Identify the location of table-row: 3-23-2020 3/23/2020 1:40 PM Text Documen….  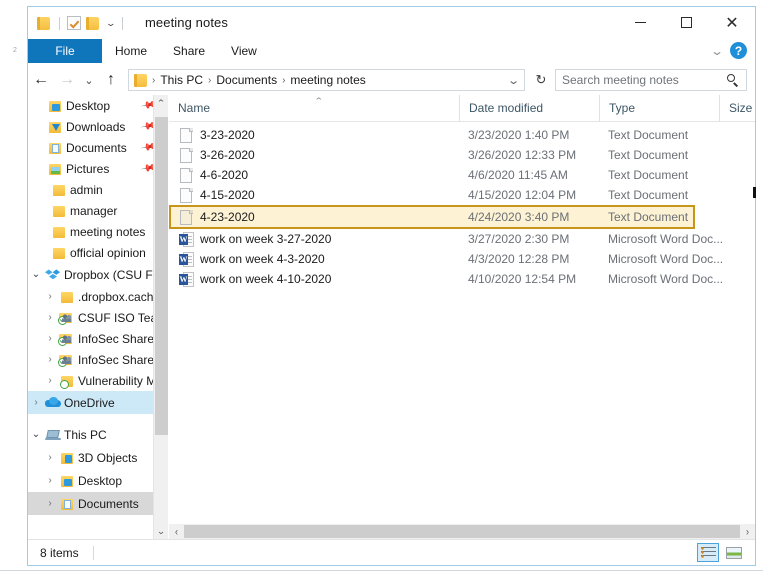
(462, 135).